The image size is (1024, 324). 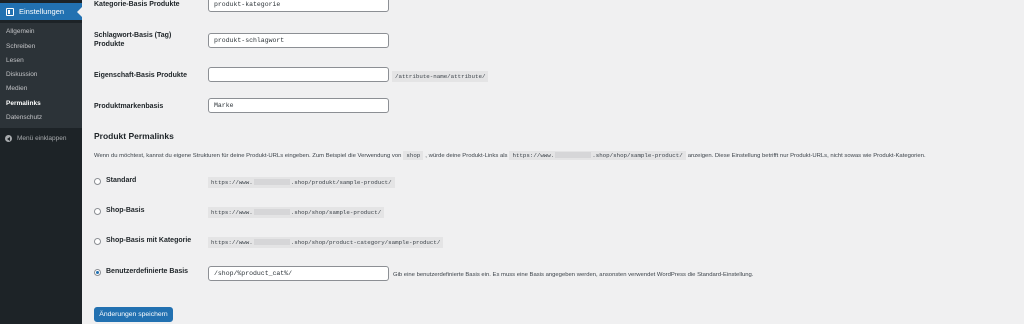 What do you see at coordinates (466, 155) in the screenshot?
I see `desc-text-2: , würde deine Produkt-Links als` at bounding box center [466, 155].